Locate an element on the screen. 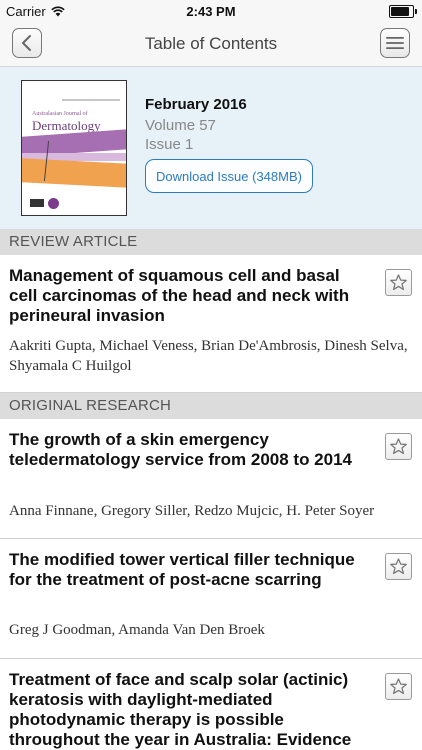  battery-level is located at coordinates (400, 11).